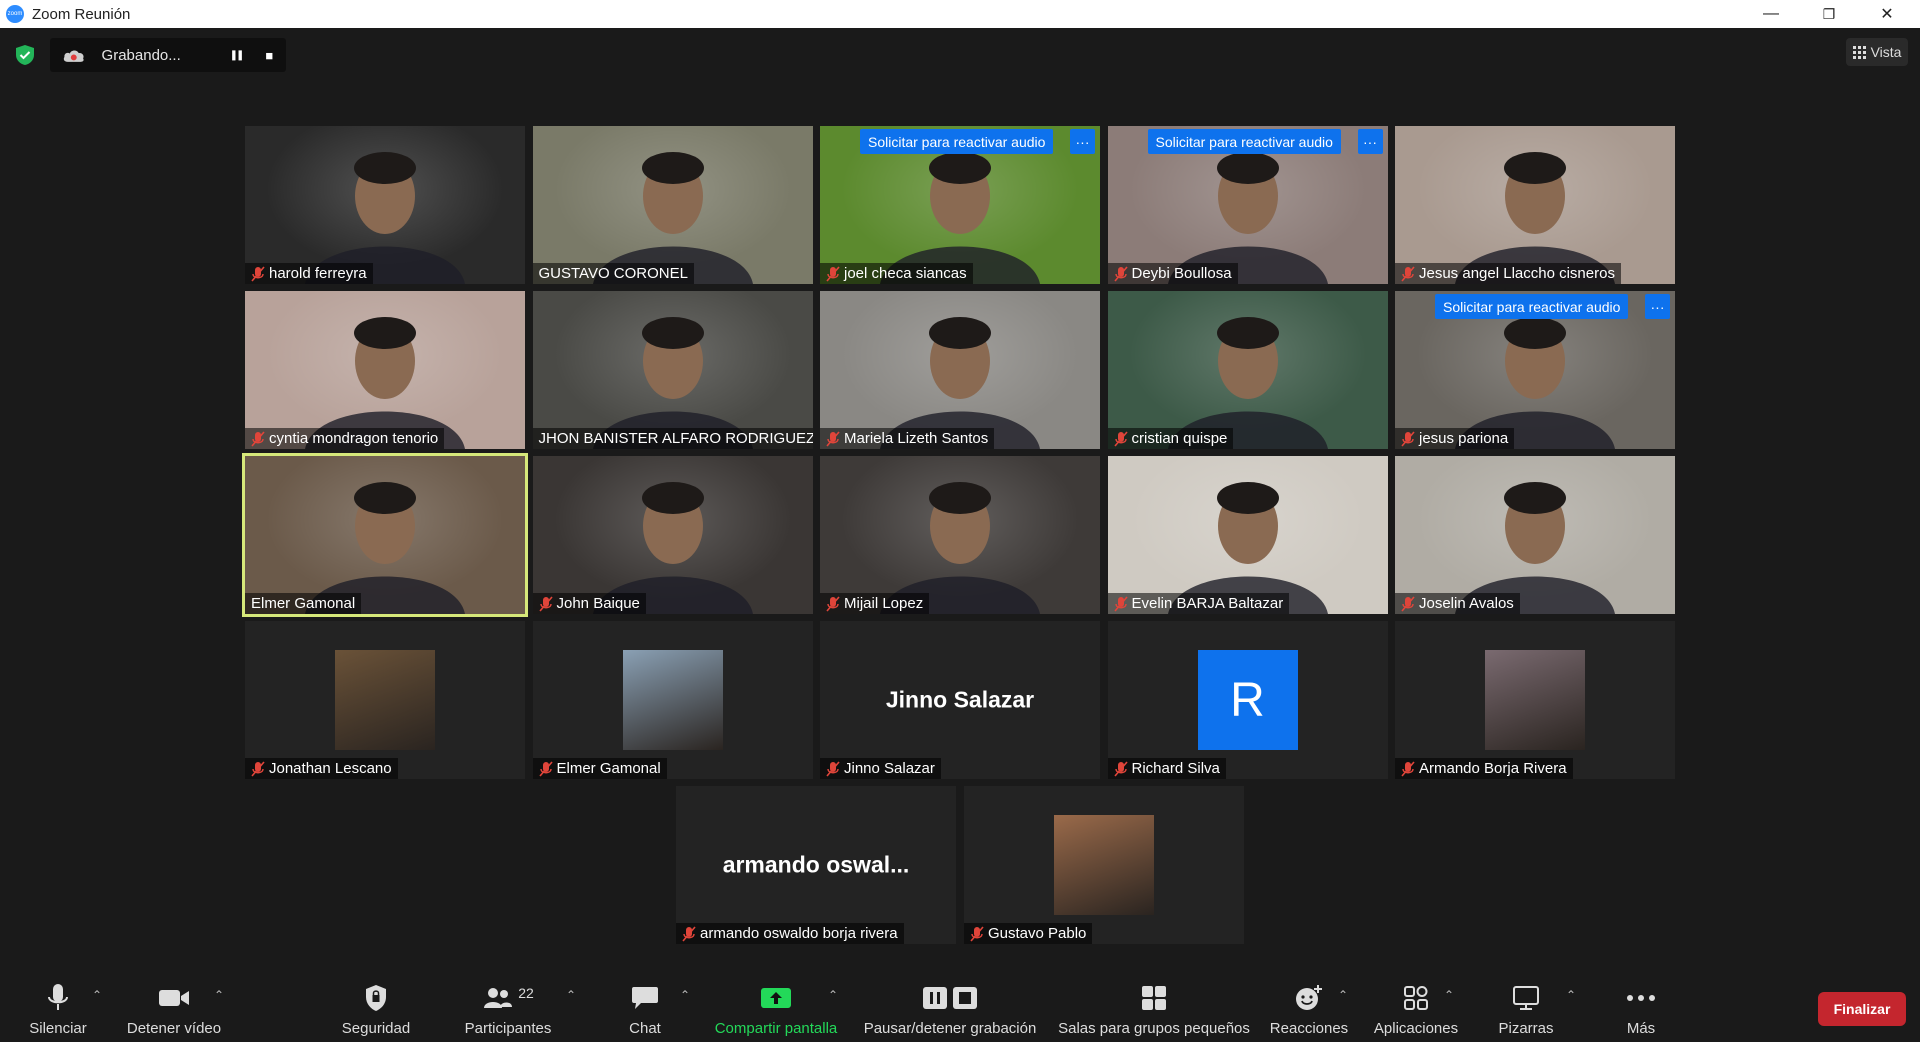  What do you see at coordinates (58, 1028) in the screenshot?
I see `mute-label: Silenciar` at bounding box center [58, 1028].